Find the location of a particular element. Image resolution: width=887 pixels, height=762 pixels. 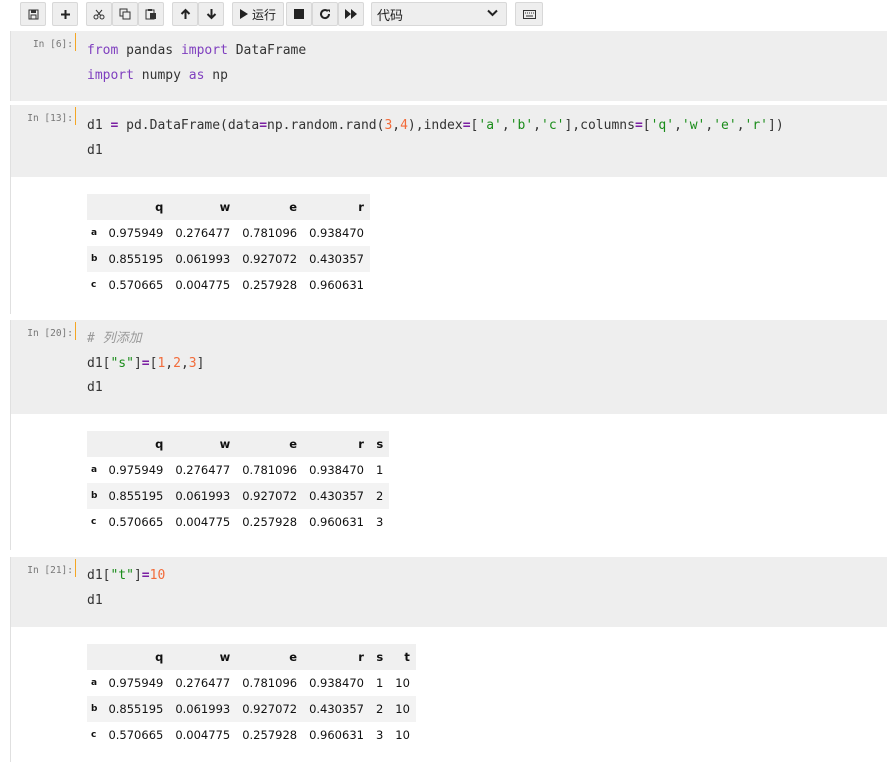

table-cell: 0.938470 is located at coordinates (336, 470).